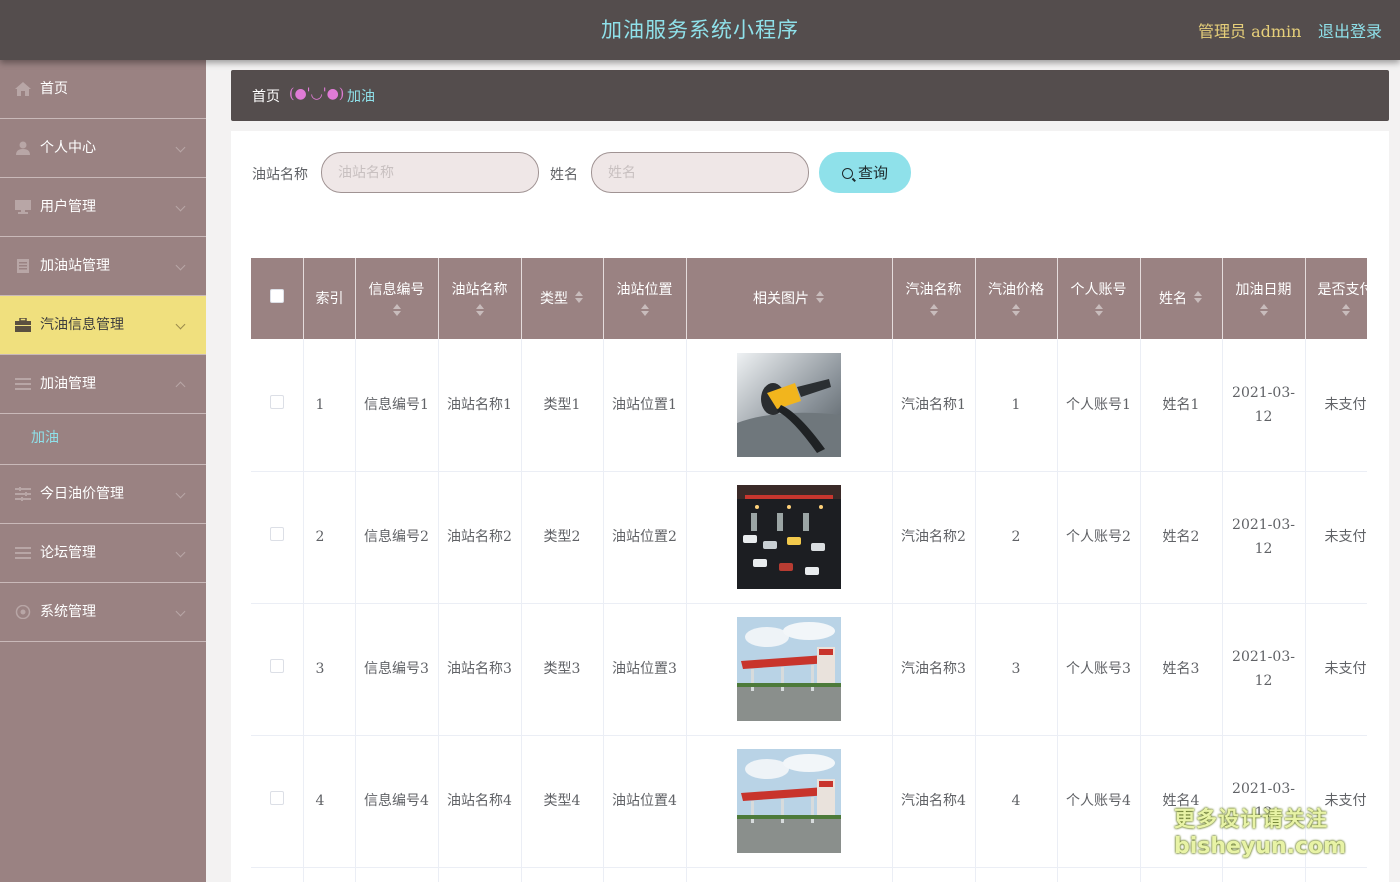 Image resolution: width=1400 pixels, height=882 pixels. Describe the element at coordinates (103, 325) in the screenshot. I see `sidebar-item-gas-info: 汽油信息管理` at that location.